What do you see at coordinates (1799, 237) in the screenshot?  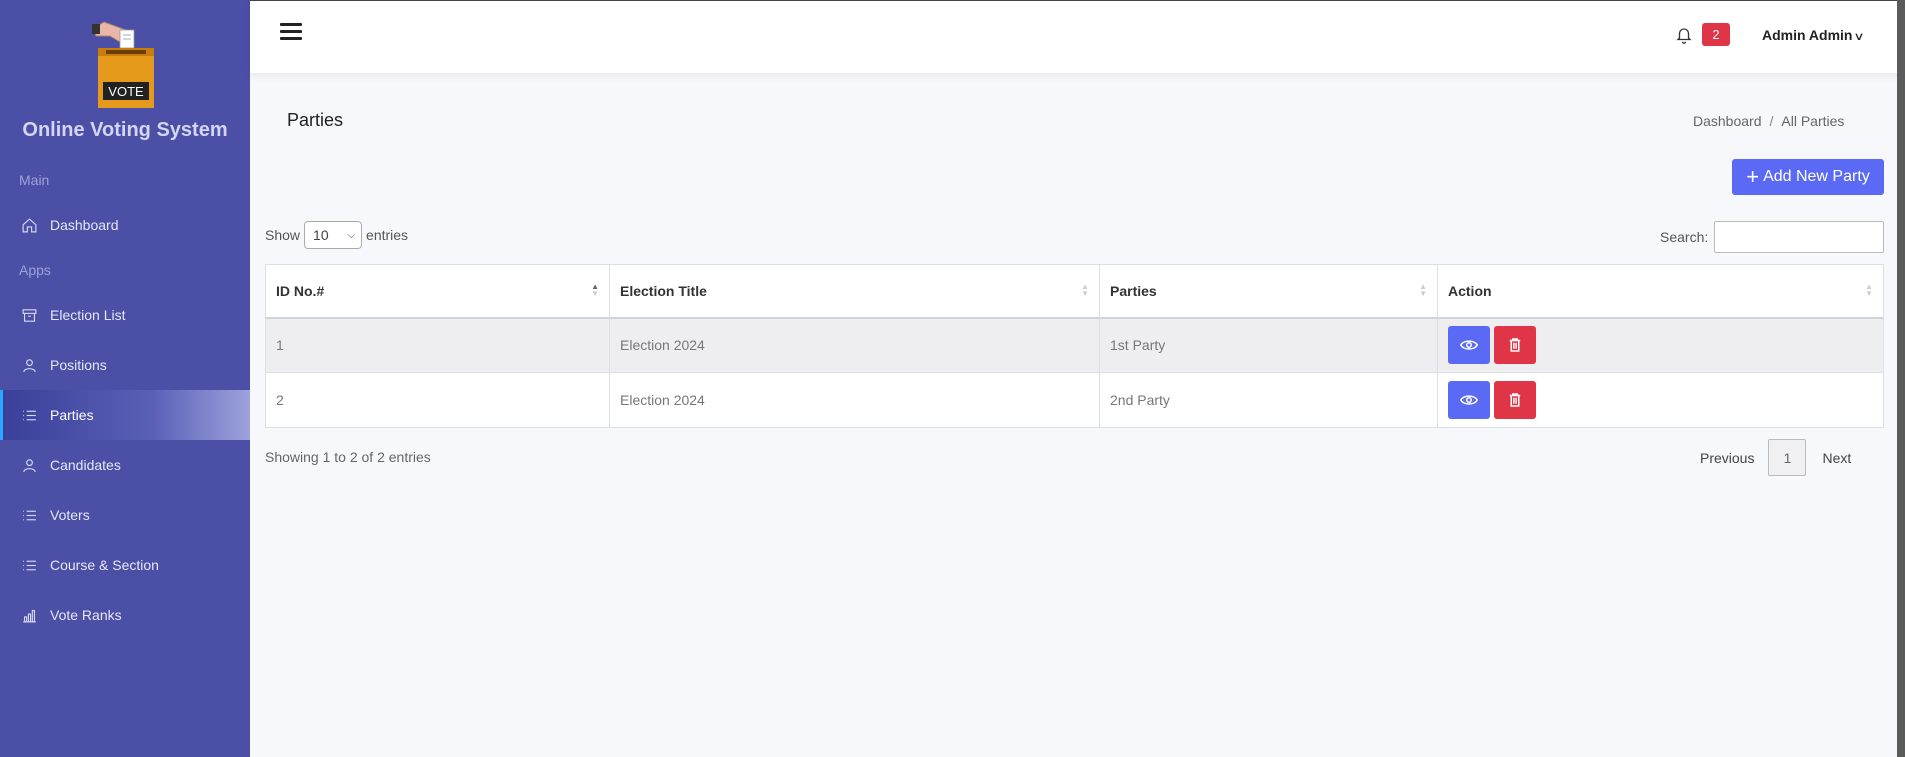 I see `search-input` at bounding box center [1799, 237].